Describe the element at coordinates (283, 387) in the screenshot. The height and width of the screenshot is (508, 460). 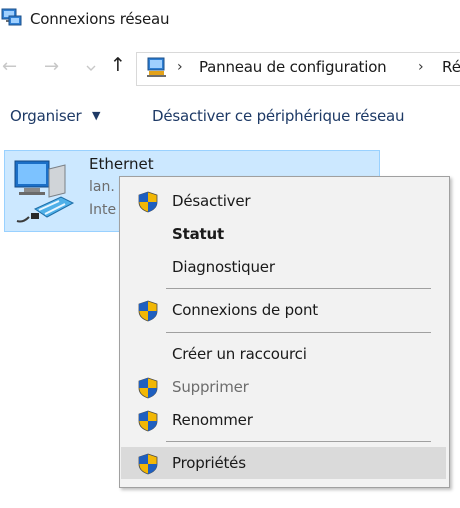
I see `menu-item-delete: Supprimer` at that location.